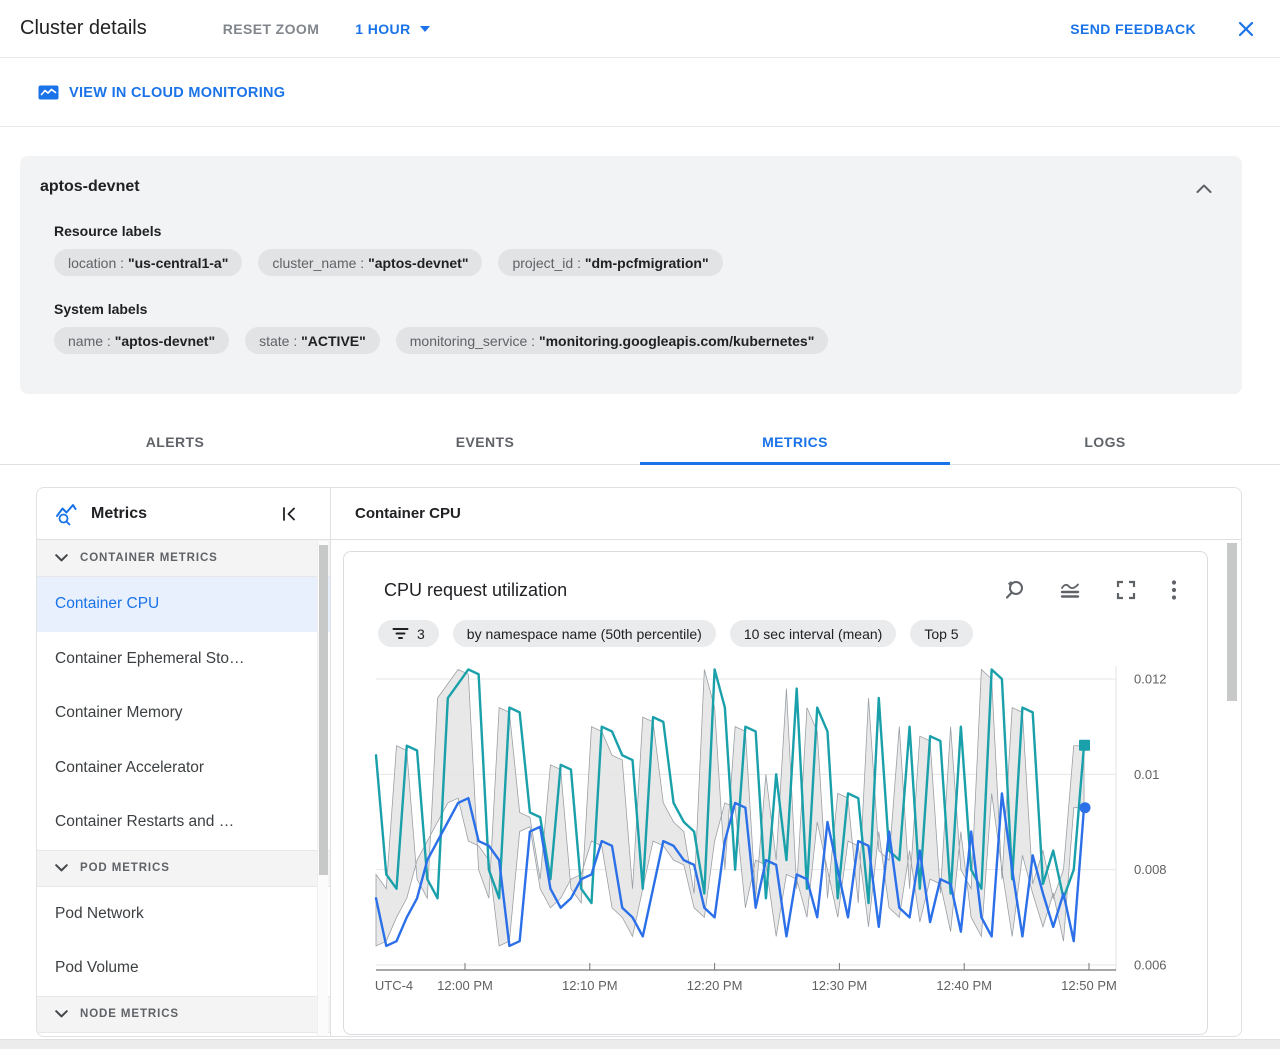  I want to click on label-chip-location: location : "us-central1-a", so click(148, 262).